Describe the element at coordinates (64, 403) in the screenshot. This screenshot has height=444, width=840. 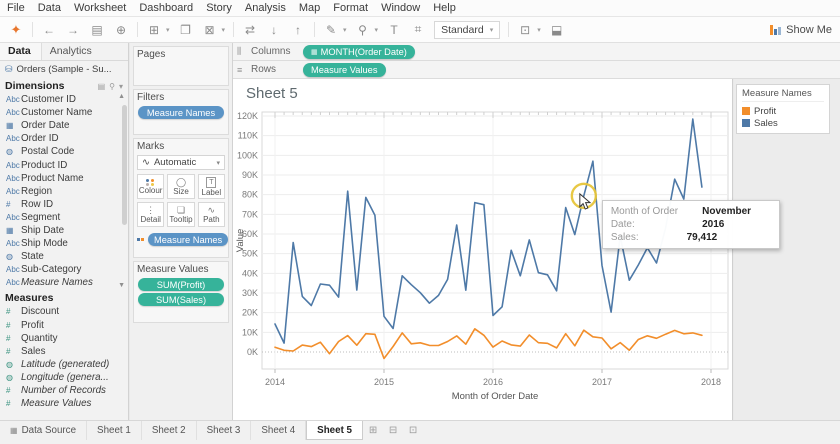
I see `measure-measure-values: # Measure Values` at that location.